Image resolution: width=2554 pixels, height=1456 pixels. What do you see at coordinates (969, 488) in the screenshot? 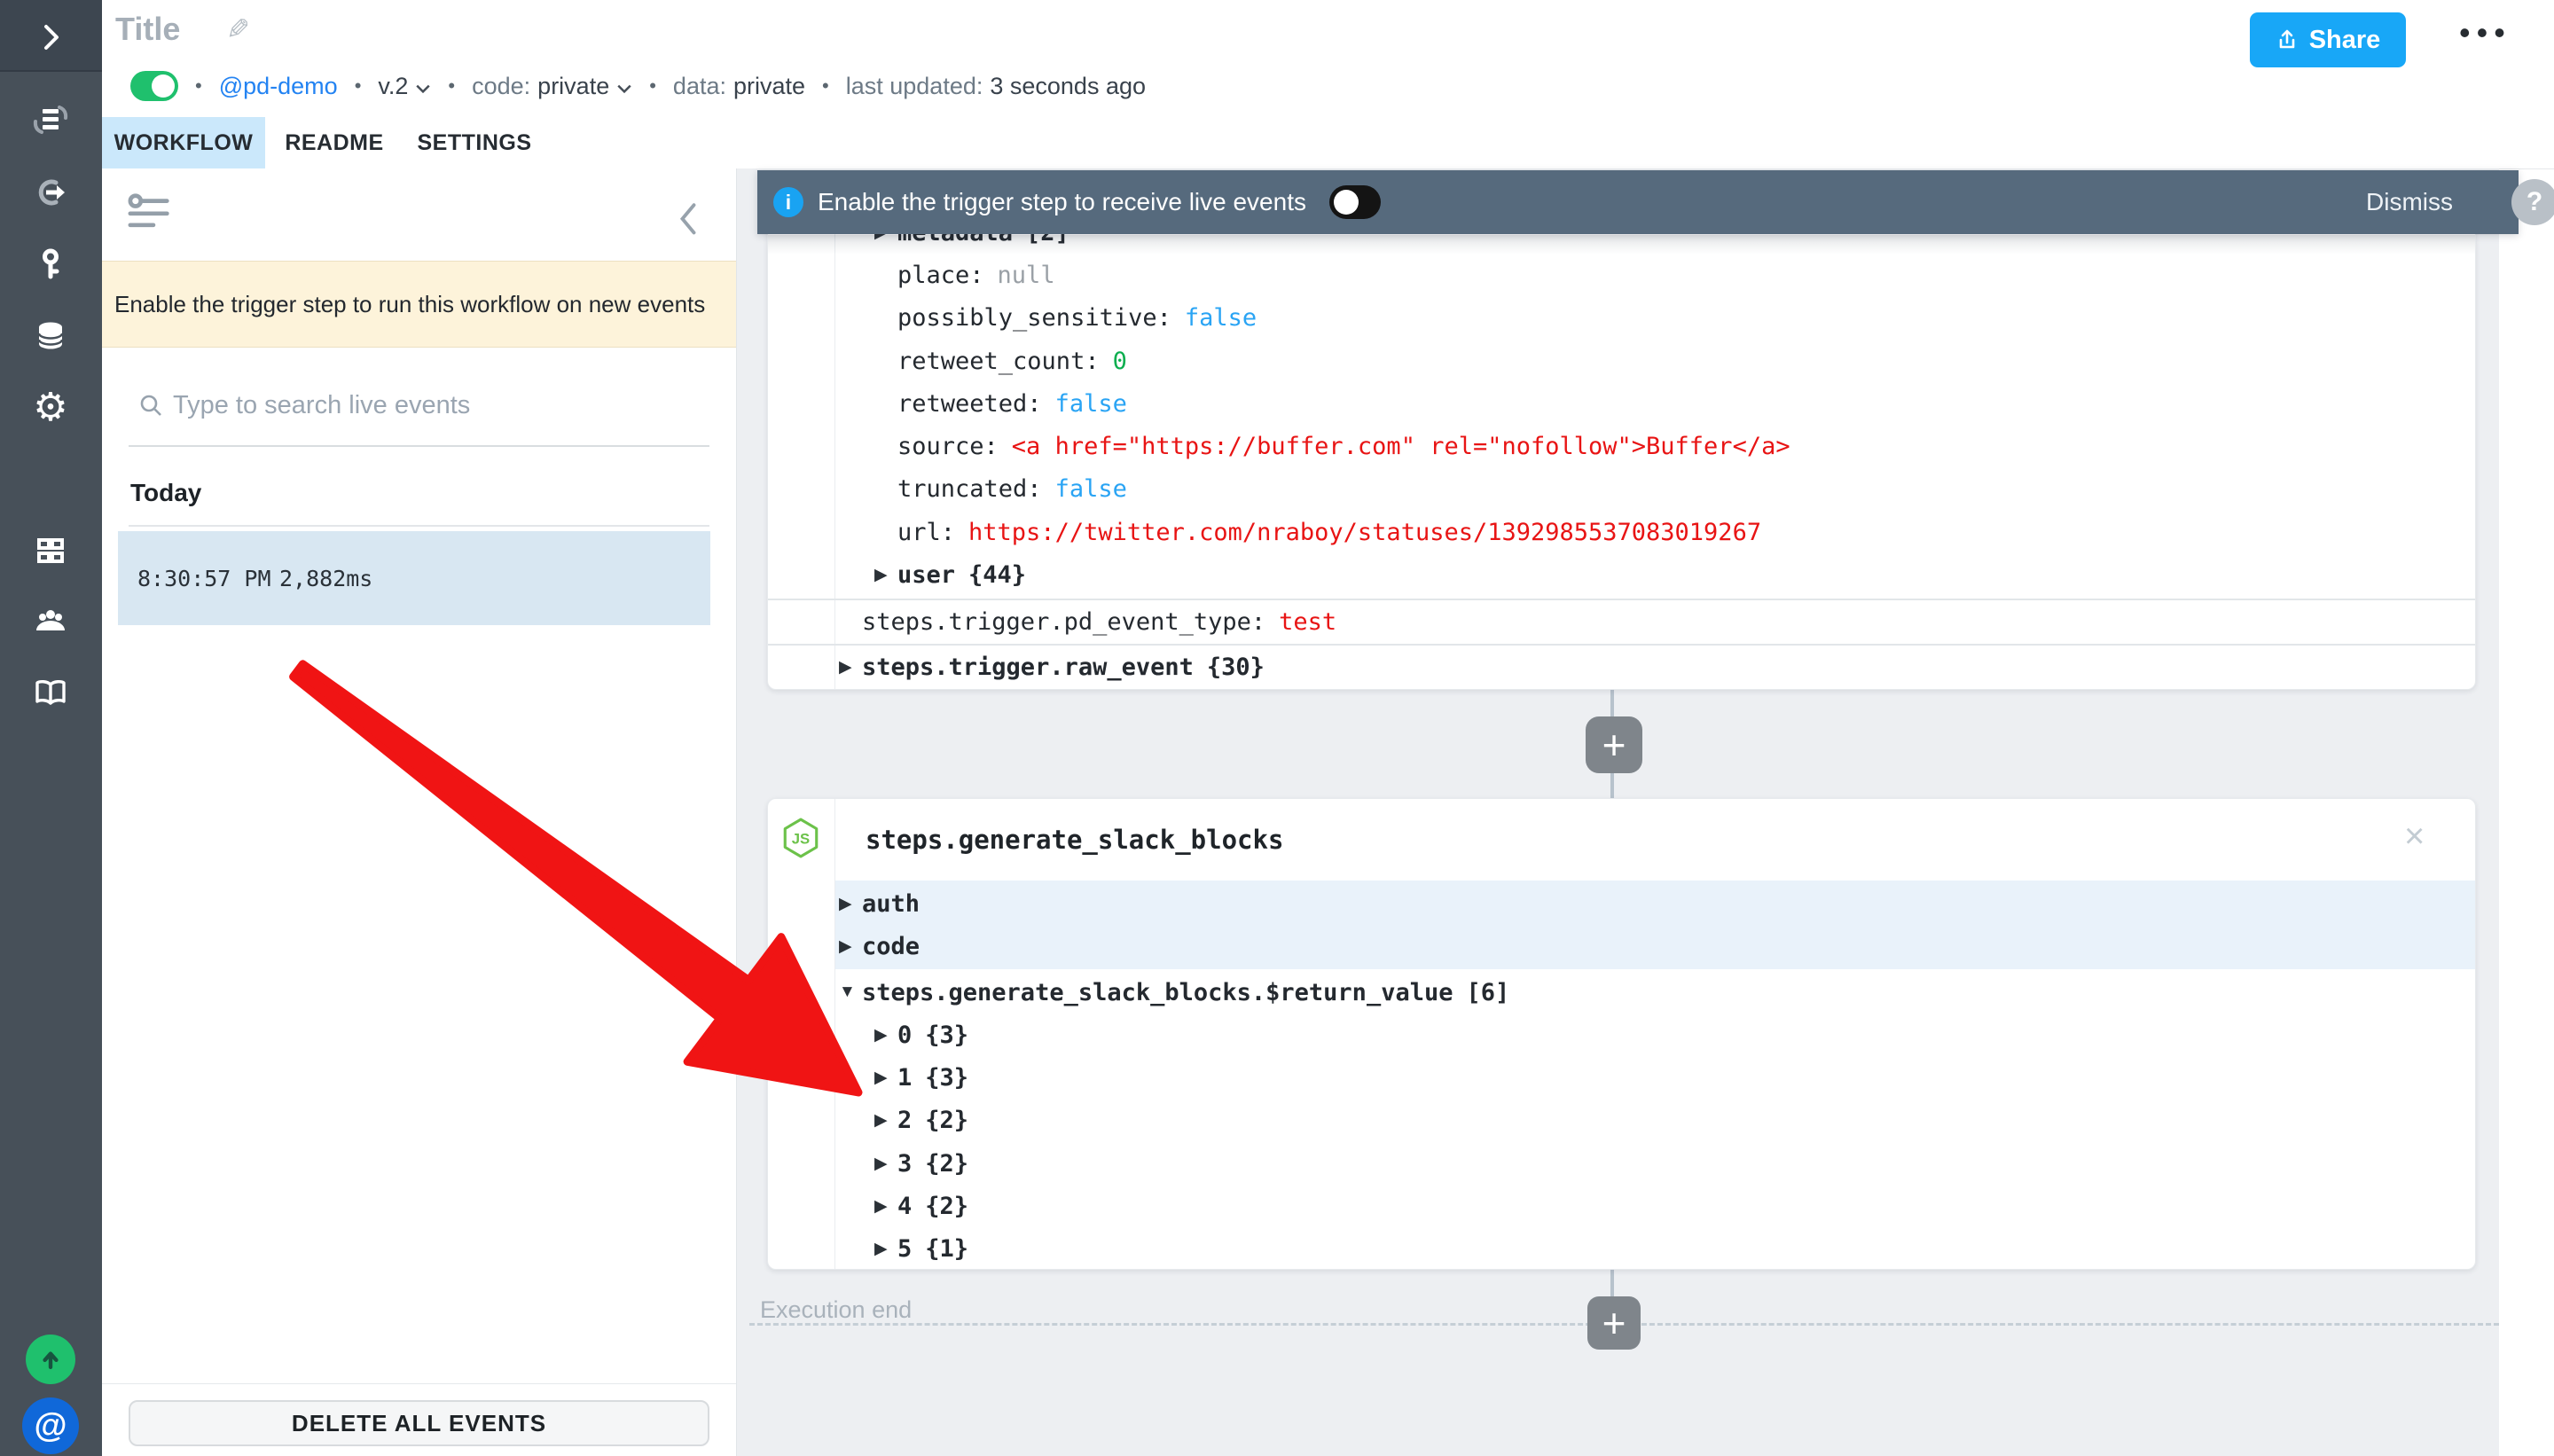
I see `json-key: truncated:` at bounding box center [969, 488].